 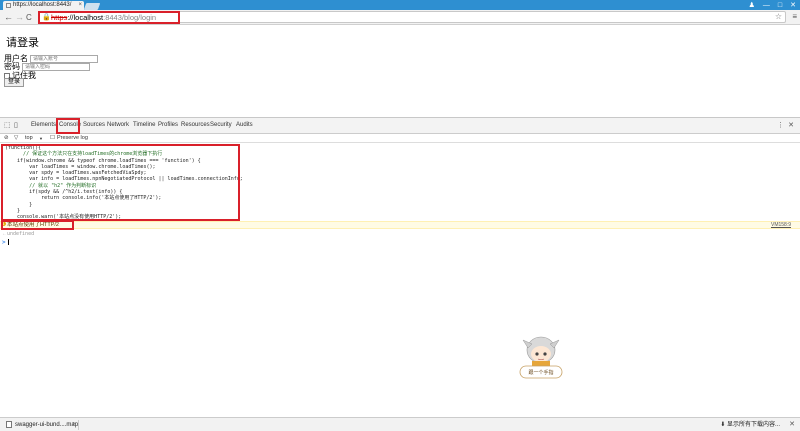 What do you see at coordinates (43, 125) in the screenshot?
I see `tab-elements: Elements` at bounding box center [43, 125].